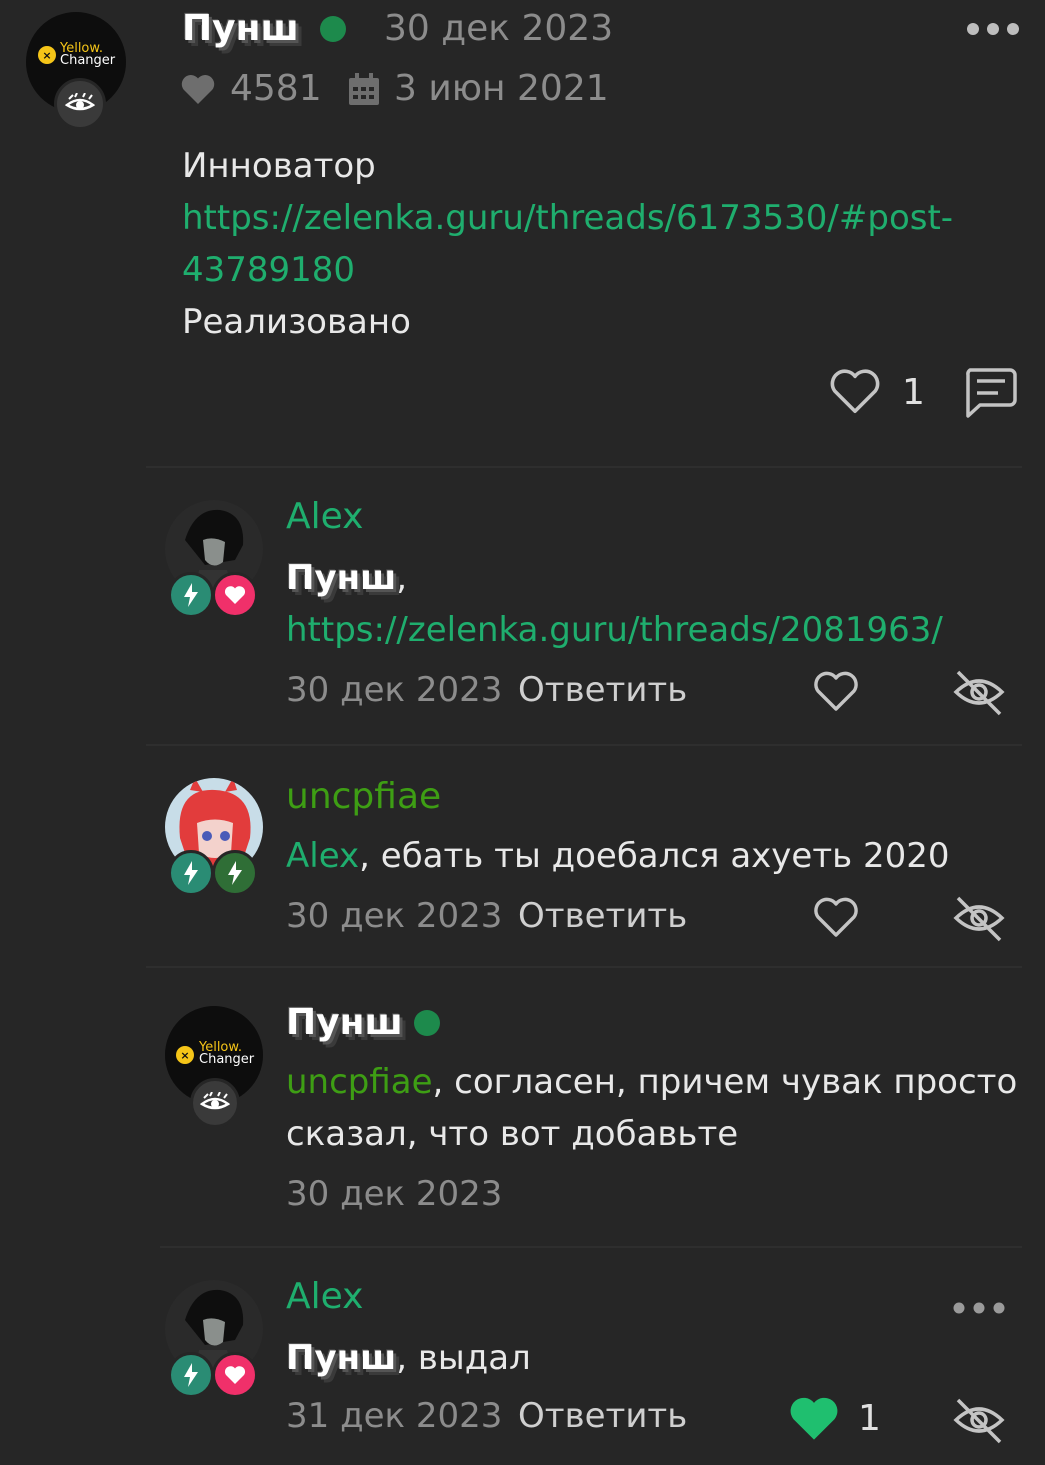  I want to click on post-body-line1: Инноватор, so click(279, 166).